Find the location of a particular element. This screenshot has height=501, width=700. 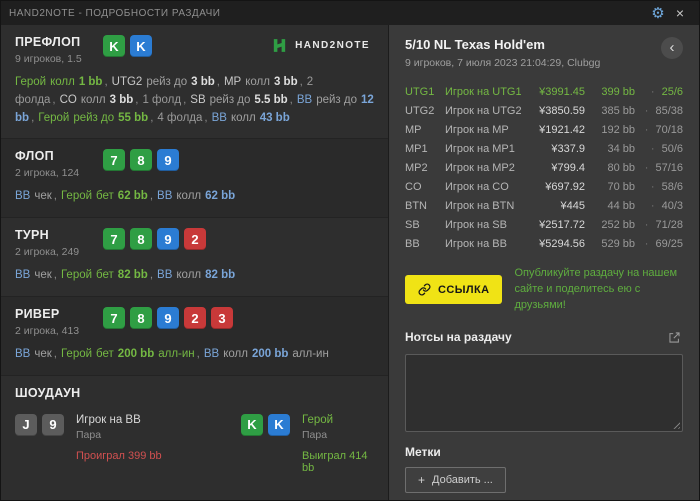

action-amount: 55 bb is located at coordinates (133, 117).